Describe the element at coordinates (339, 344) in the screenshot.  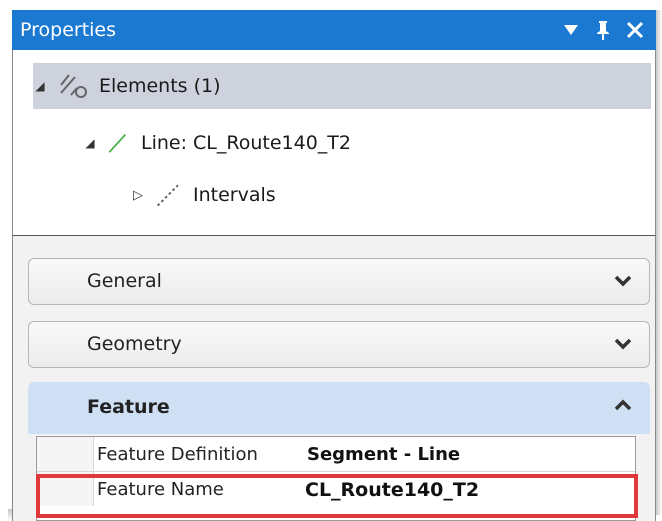
I see `section-geometry: Geometry` at that location.